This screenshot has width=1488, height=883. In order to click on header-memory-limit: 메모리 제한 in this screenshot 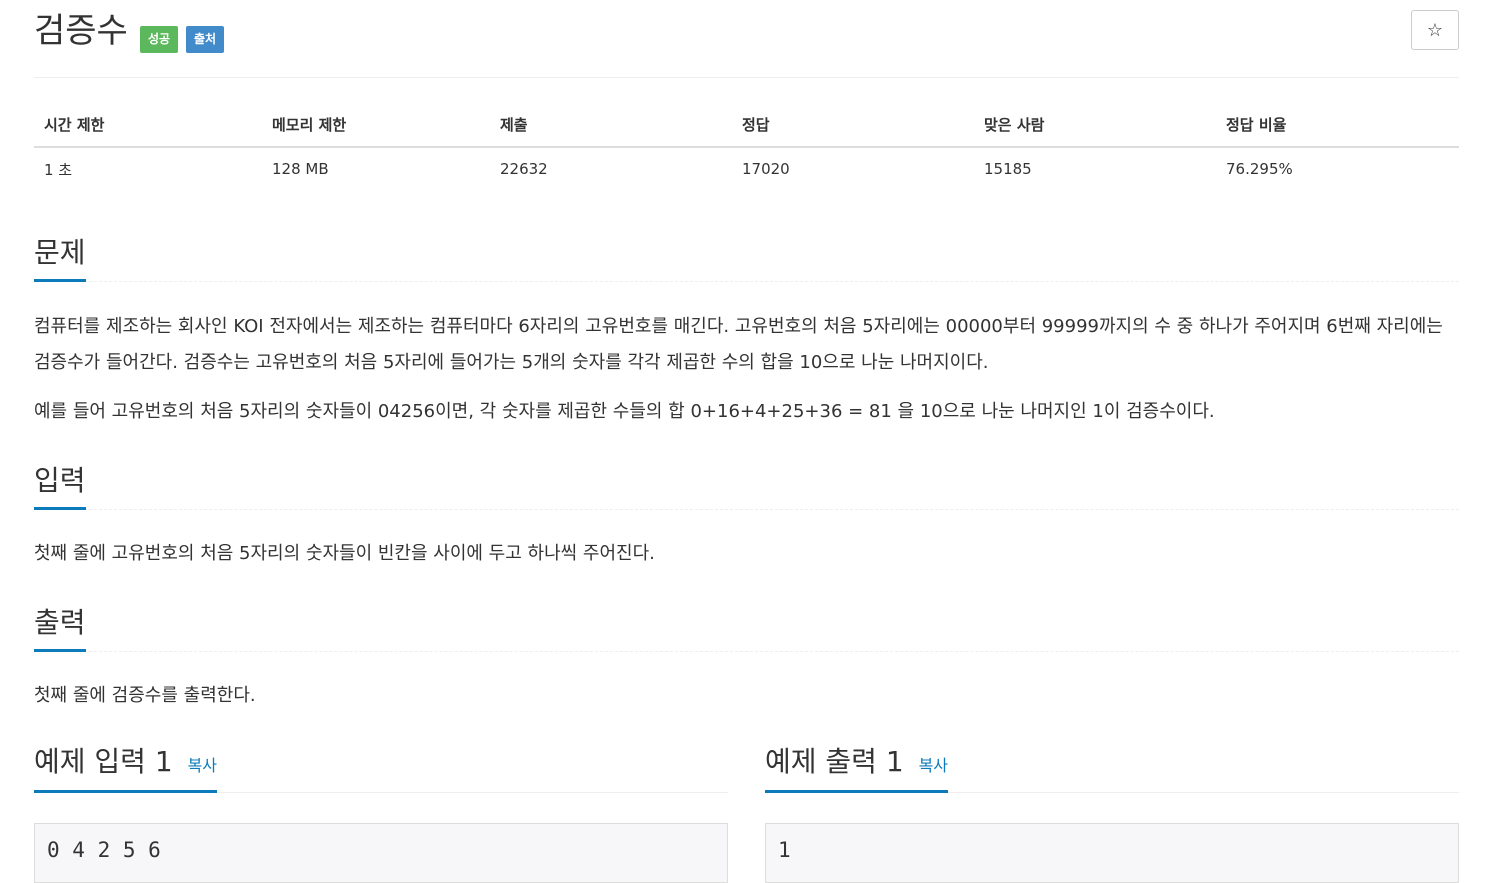, I will do `click(376, 125)`.